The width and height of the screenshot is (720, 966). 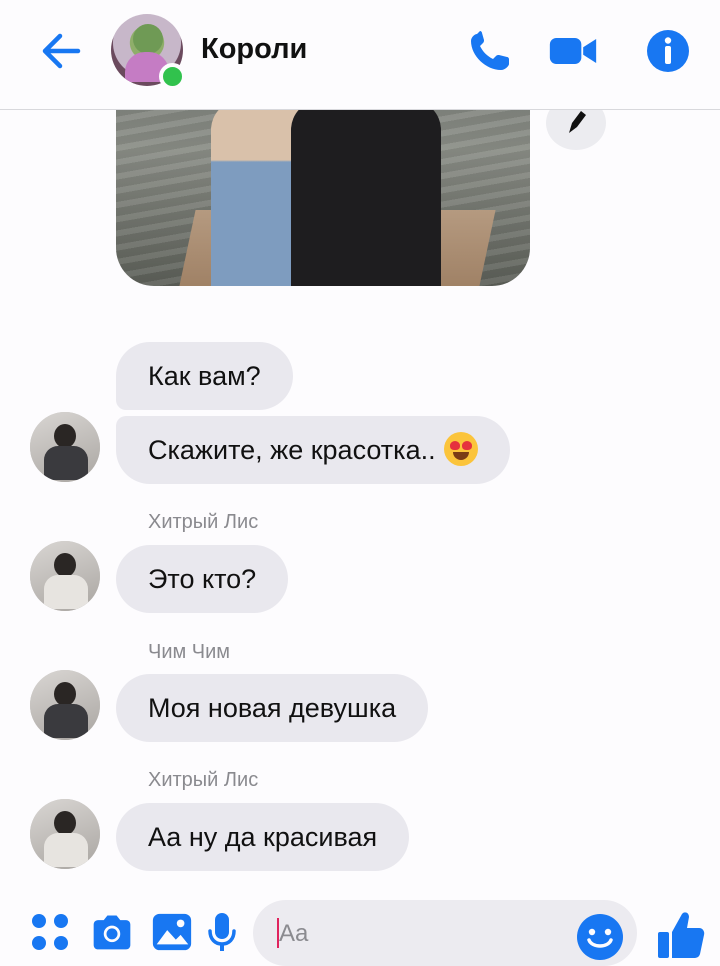 I want to click on message-text: Аа ну да красивая, so click(x=263, y=837).